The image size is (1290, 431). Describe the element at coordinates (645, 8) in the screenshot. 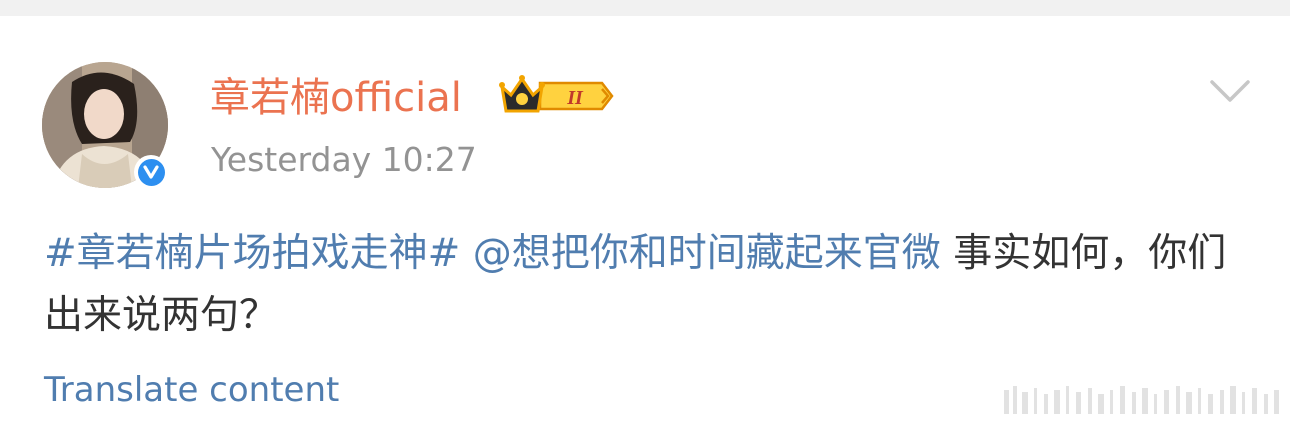

I see `top-separator` at that location.